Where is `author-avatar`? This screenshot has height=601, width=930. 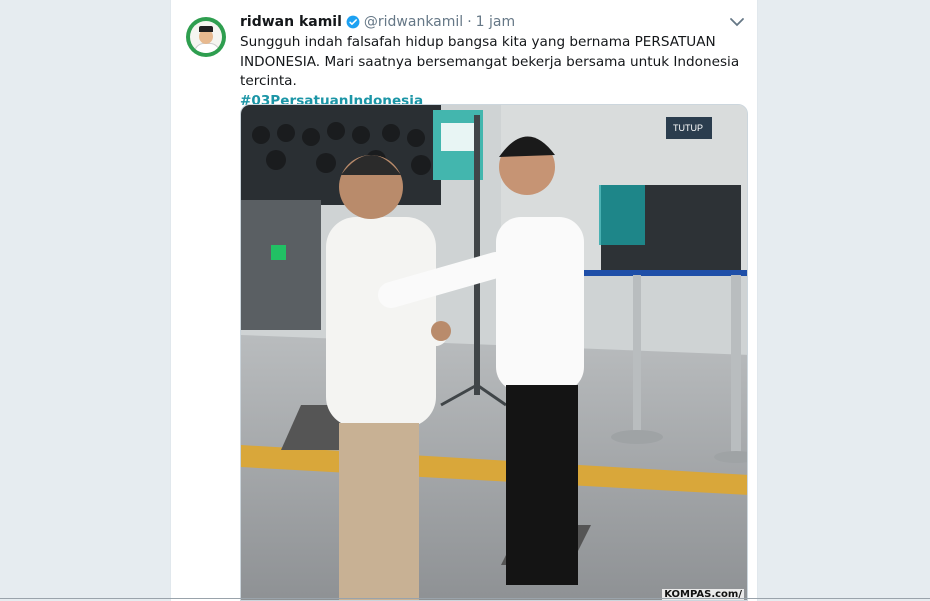
author-avatar is located at coordinates (206, 37).